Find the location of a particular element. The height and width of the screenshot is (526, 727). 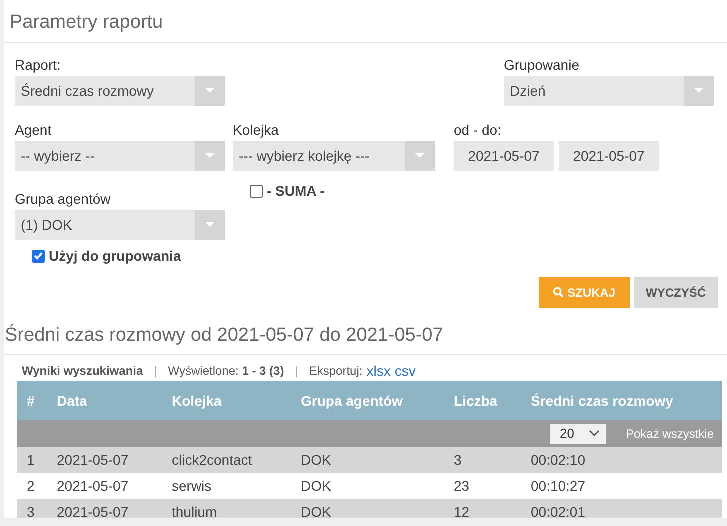

export-label: Eksportuj: is located at coordinates (336, 371).